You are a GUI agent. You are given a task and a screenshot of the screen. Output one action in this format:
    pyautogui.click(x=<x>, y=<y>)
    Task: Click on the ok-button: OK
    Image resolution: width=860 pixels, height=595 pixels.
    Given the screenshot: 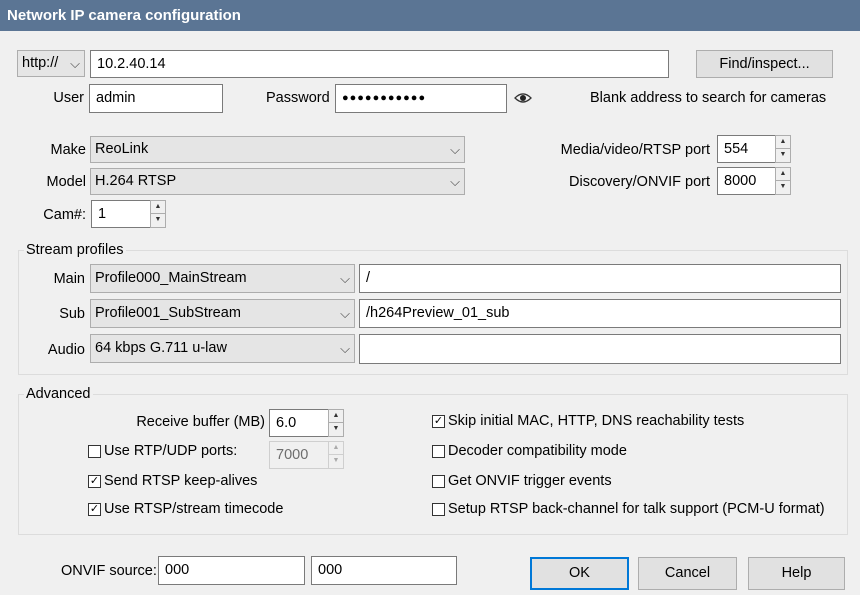 What is the action you would take?
    pyautogui.click(x=579, y=573)
    